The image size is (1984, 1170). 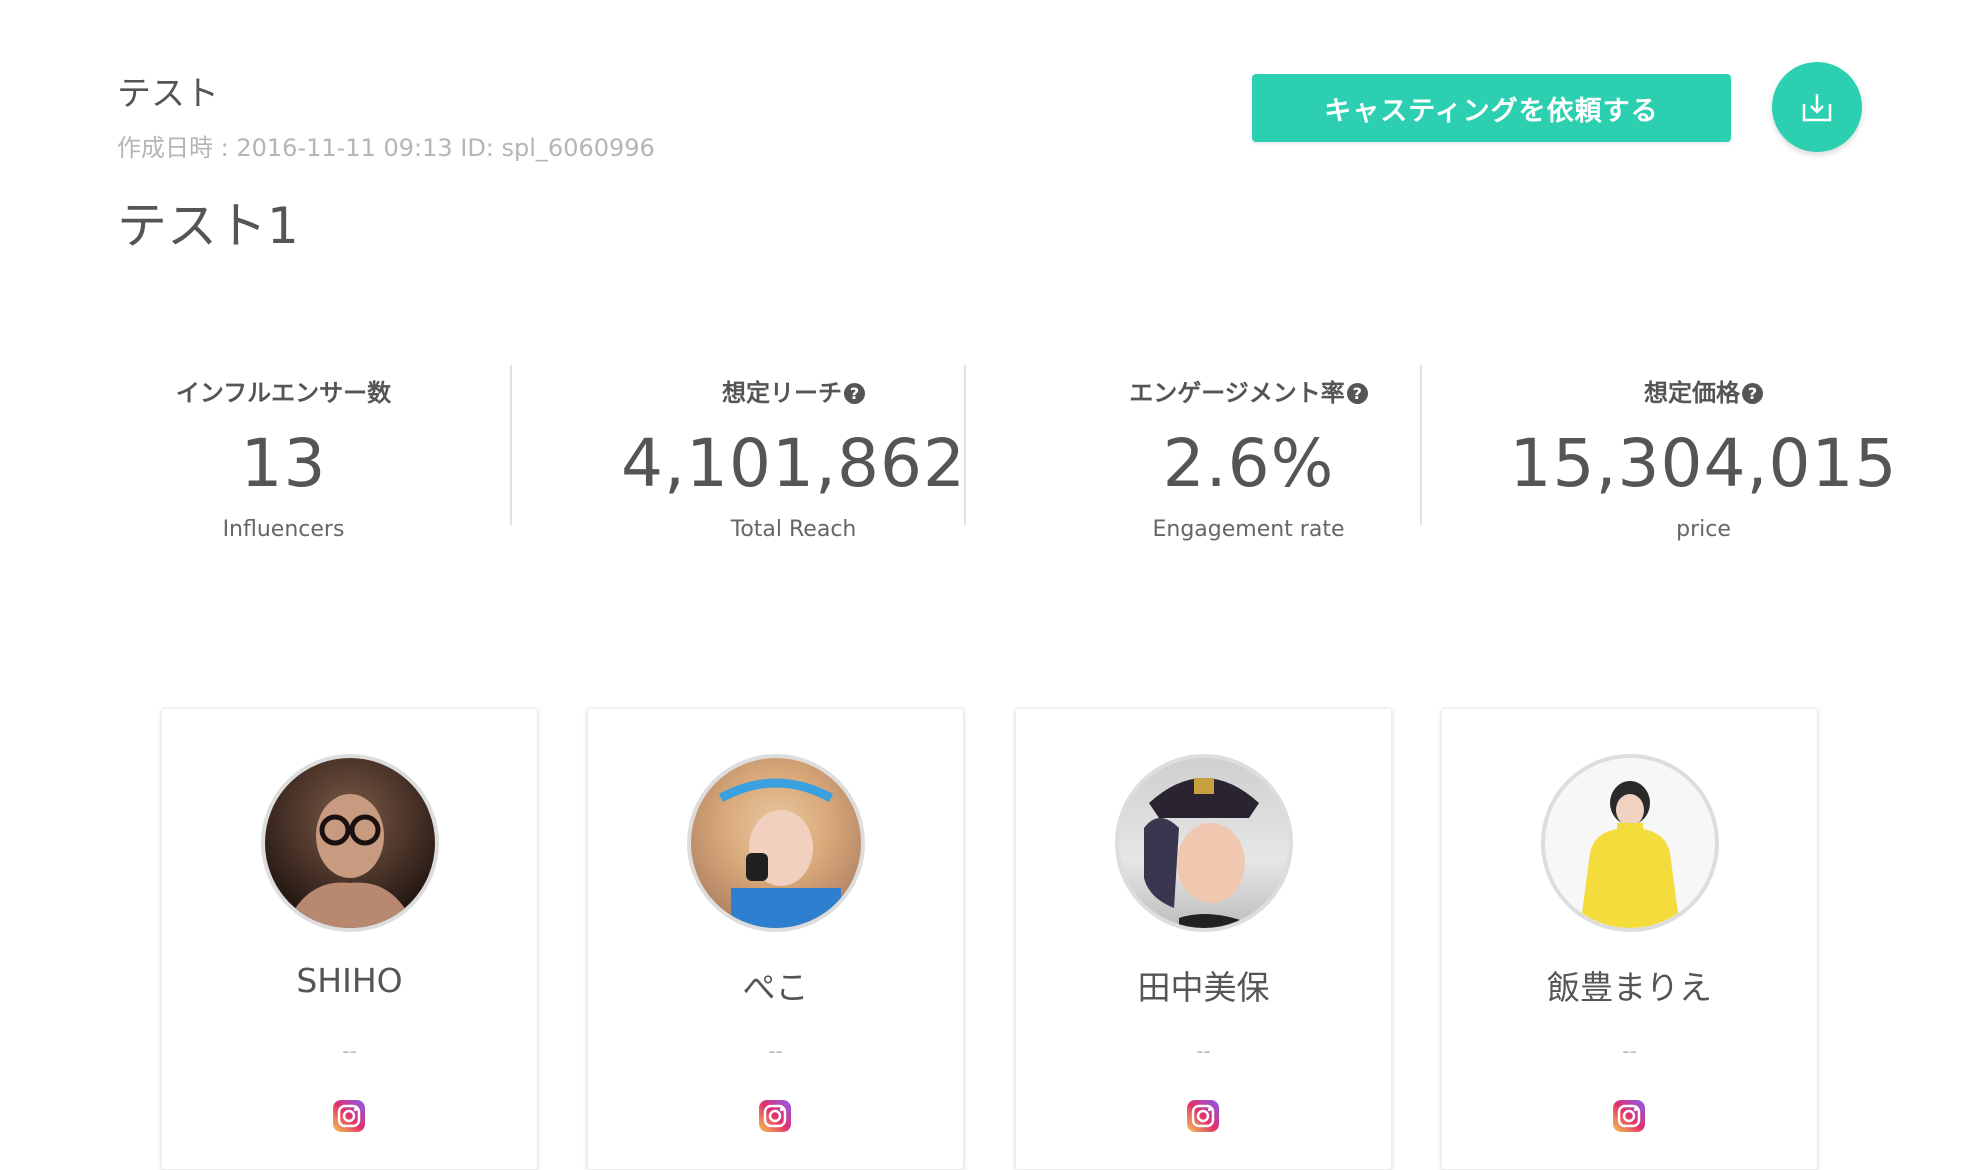 I want to click on influencer-card: SHIHO --, so click(x=349, y=939).